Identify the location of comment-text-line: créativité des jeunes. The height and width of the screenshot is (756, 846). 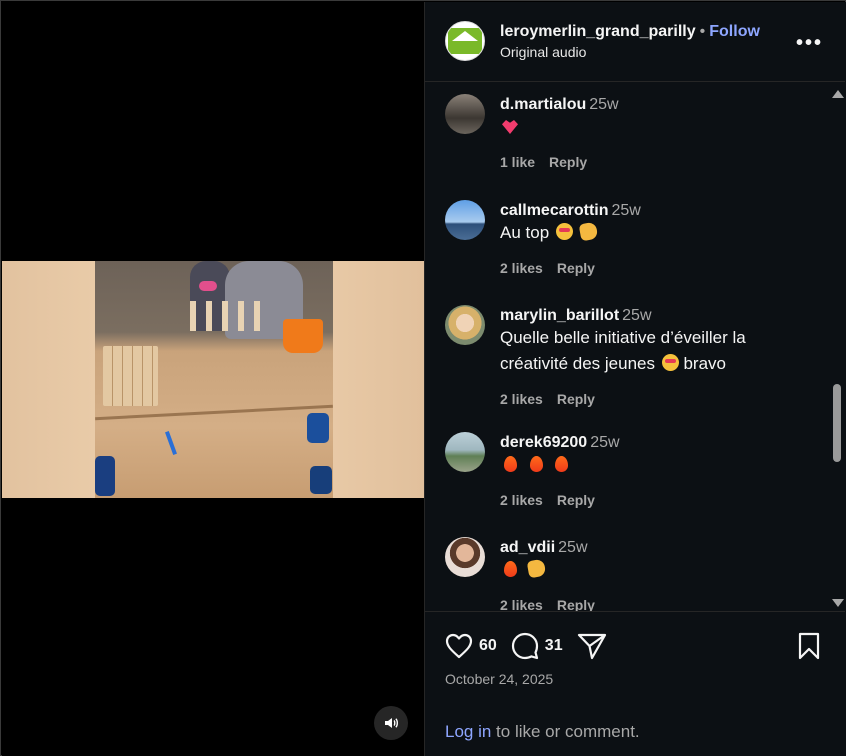
(577, 363).